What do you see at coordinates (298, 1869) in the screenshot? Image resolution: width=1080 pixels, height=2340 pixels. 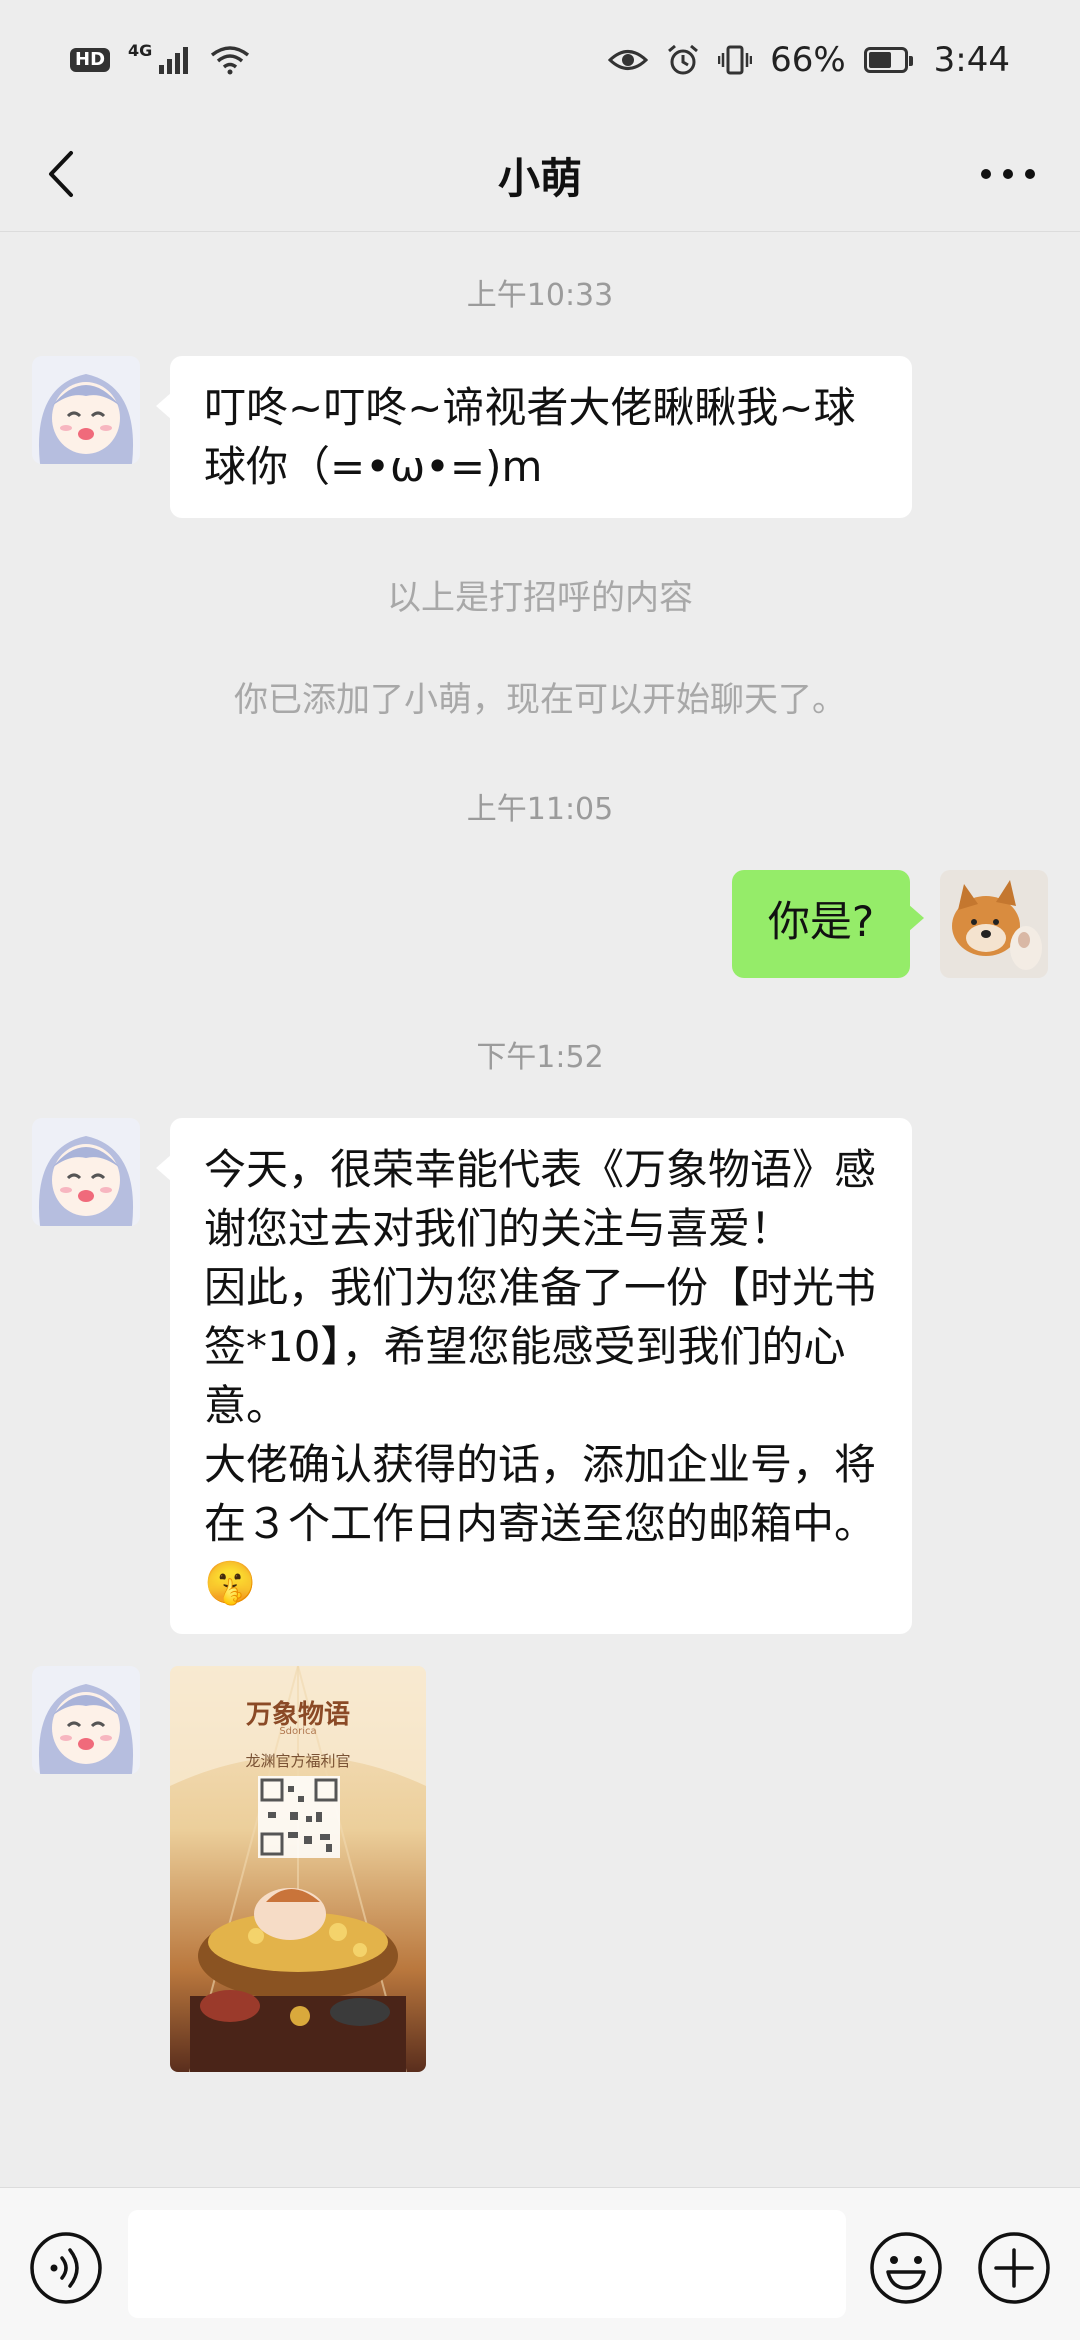 I see `image-message-qr-poster: 万象物语 Sdorica 龙渊官方福利官` at bounding box center [298, 1869].